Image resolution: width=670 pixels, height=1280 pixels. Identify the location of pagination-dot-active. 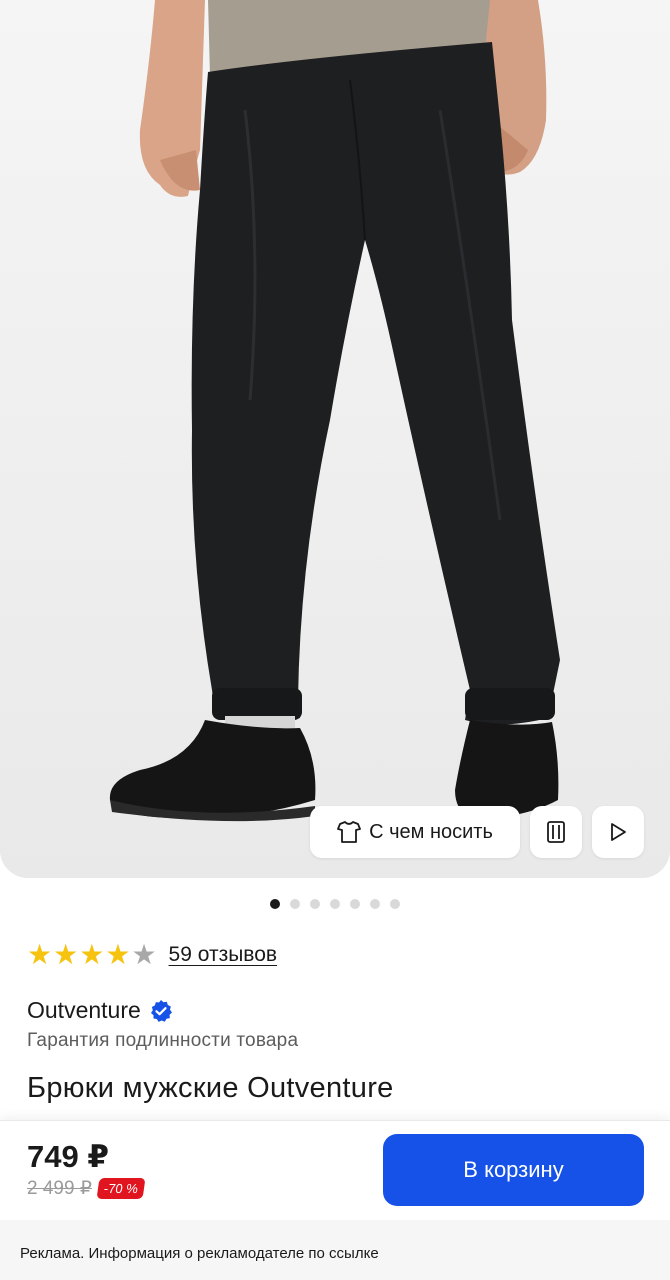
(275, 904).